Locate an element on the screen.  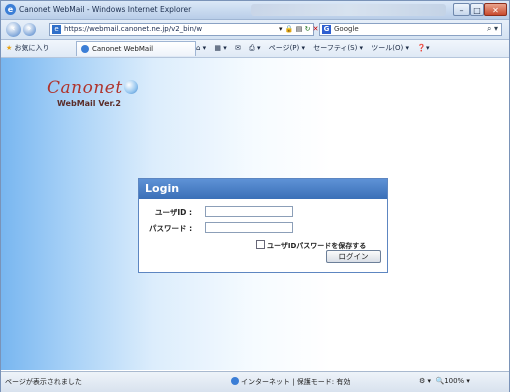
login-button: ログイン is located at coordinates (353, 256).